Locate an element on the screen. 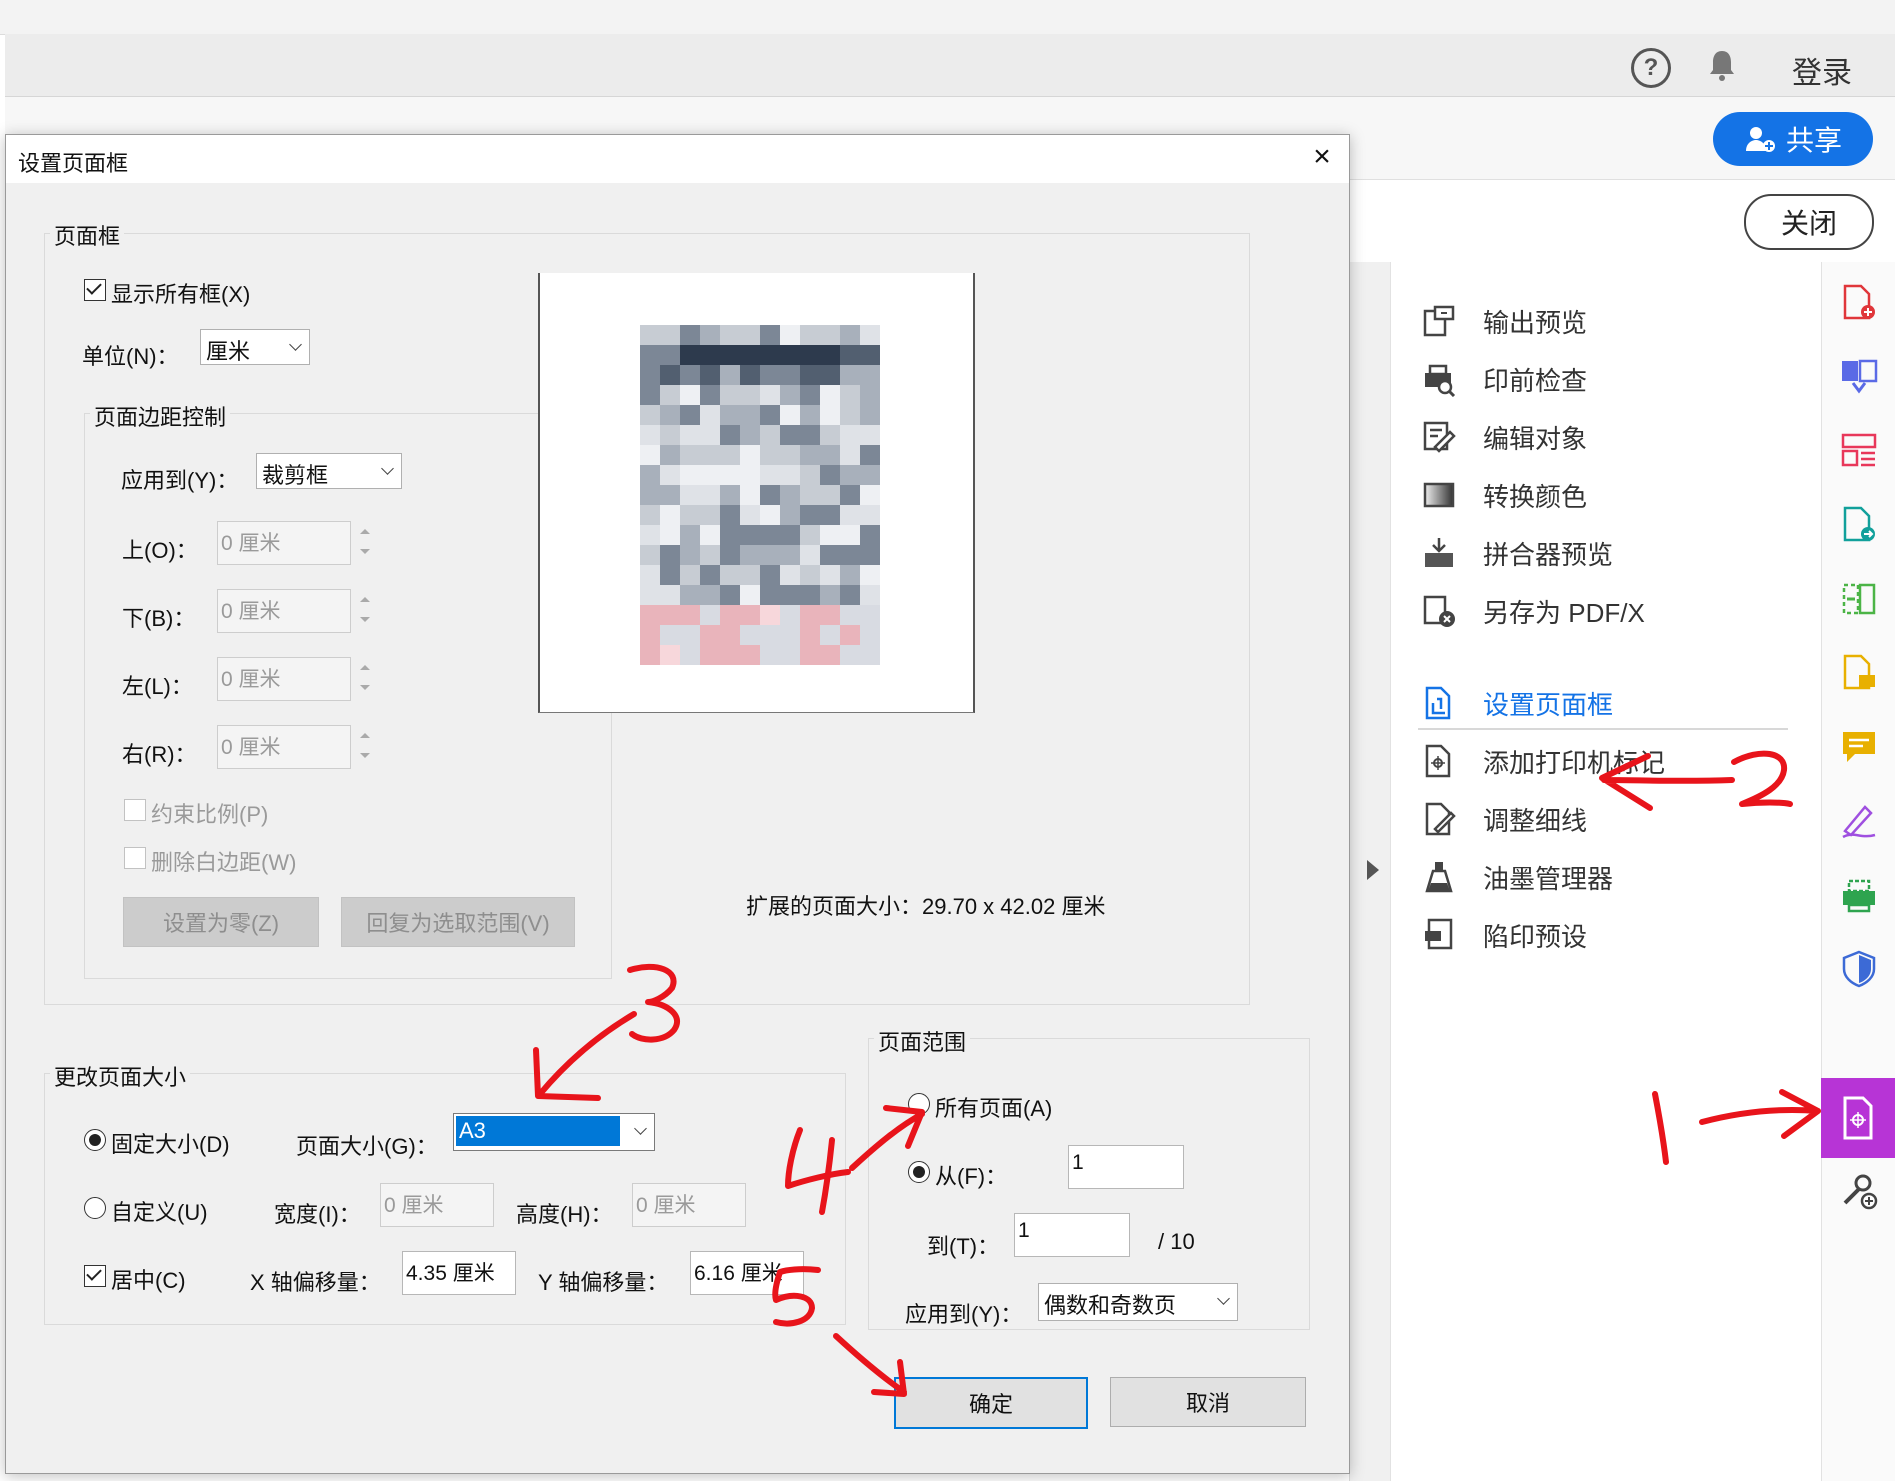 The image size is (1895, 1481). width-value: 0 厘米 is located at coordinates (414, 1205).